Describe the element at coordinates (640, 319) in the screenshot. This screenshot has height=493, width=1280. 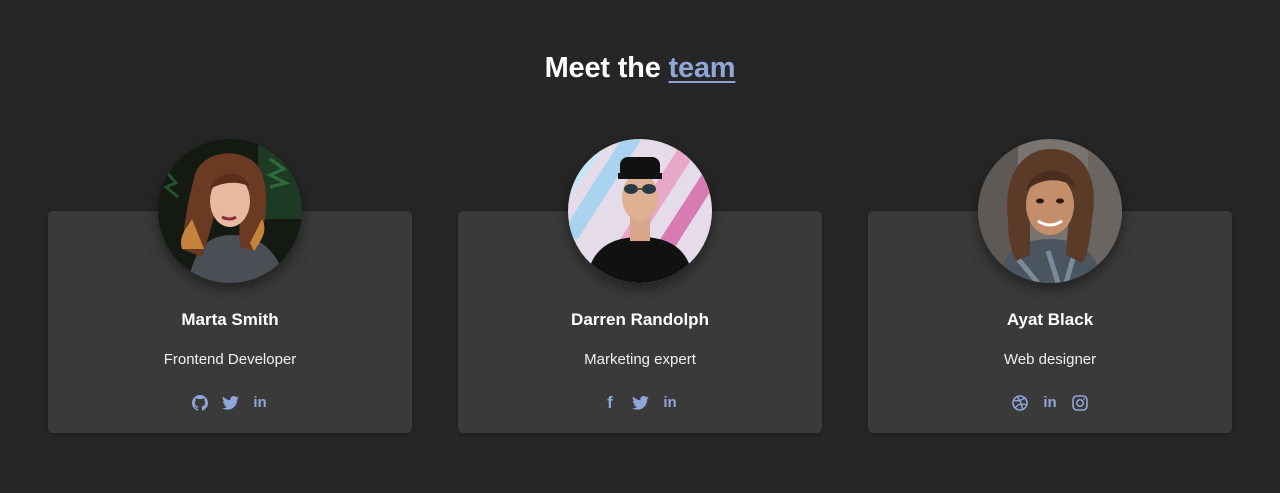
I see `member-name: Darren Randolph` at that location.